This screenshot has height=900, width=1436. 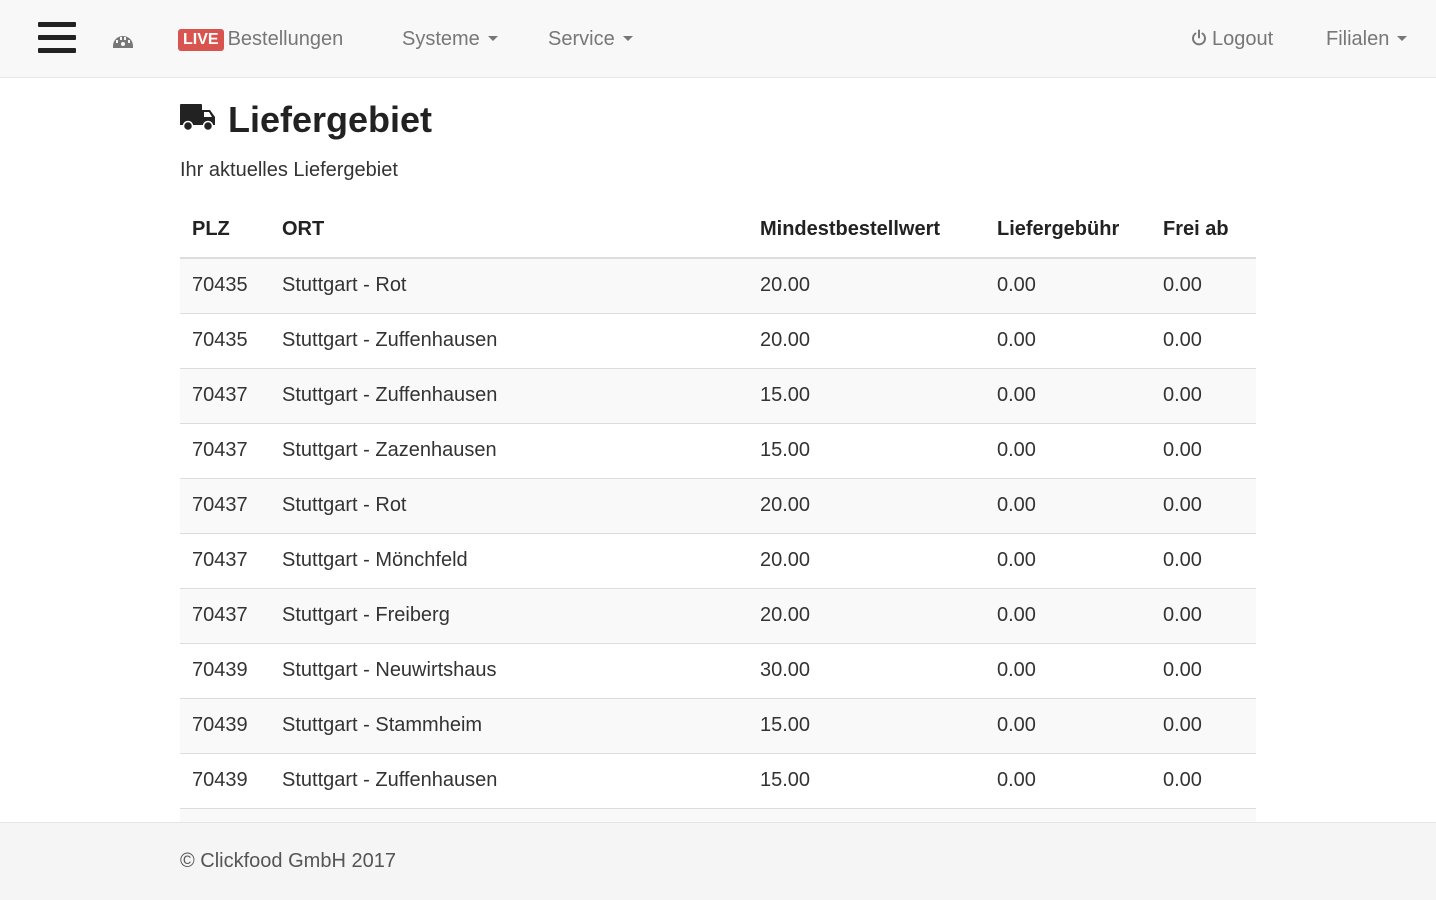 What do you see at coordinates (123, 40) in the screenshot?
I see `dashboard-icon` at bounding box center [123, 40].